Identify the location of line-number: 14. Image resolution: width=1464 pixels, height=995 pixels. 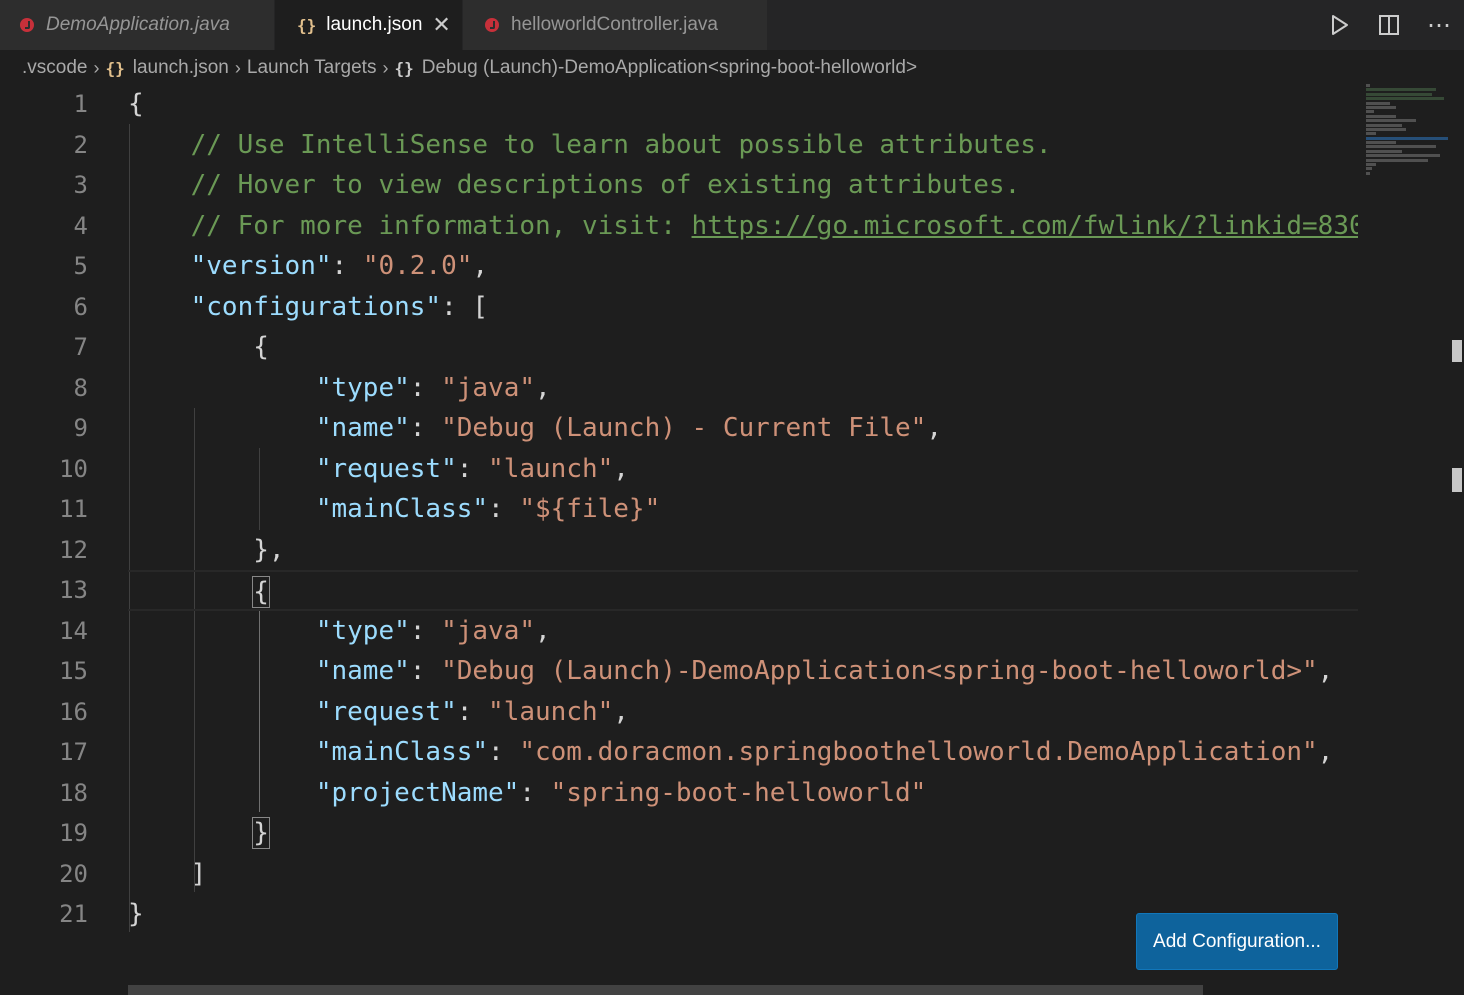
(73, 630).